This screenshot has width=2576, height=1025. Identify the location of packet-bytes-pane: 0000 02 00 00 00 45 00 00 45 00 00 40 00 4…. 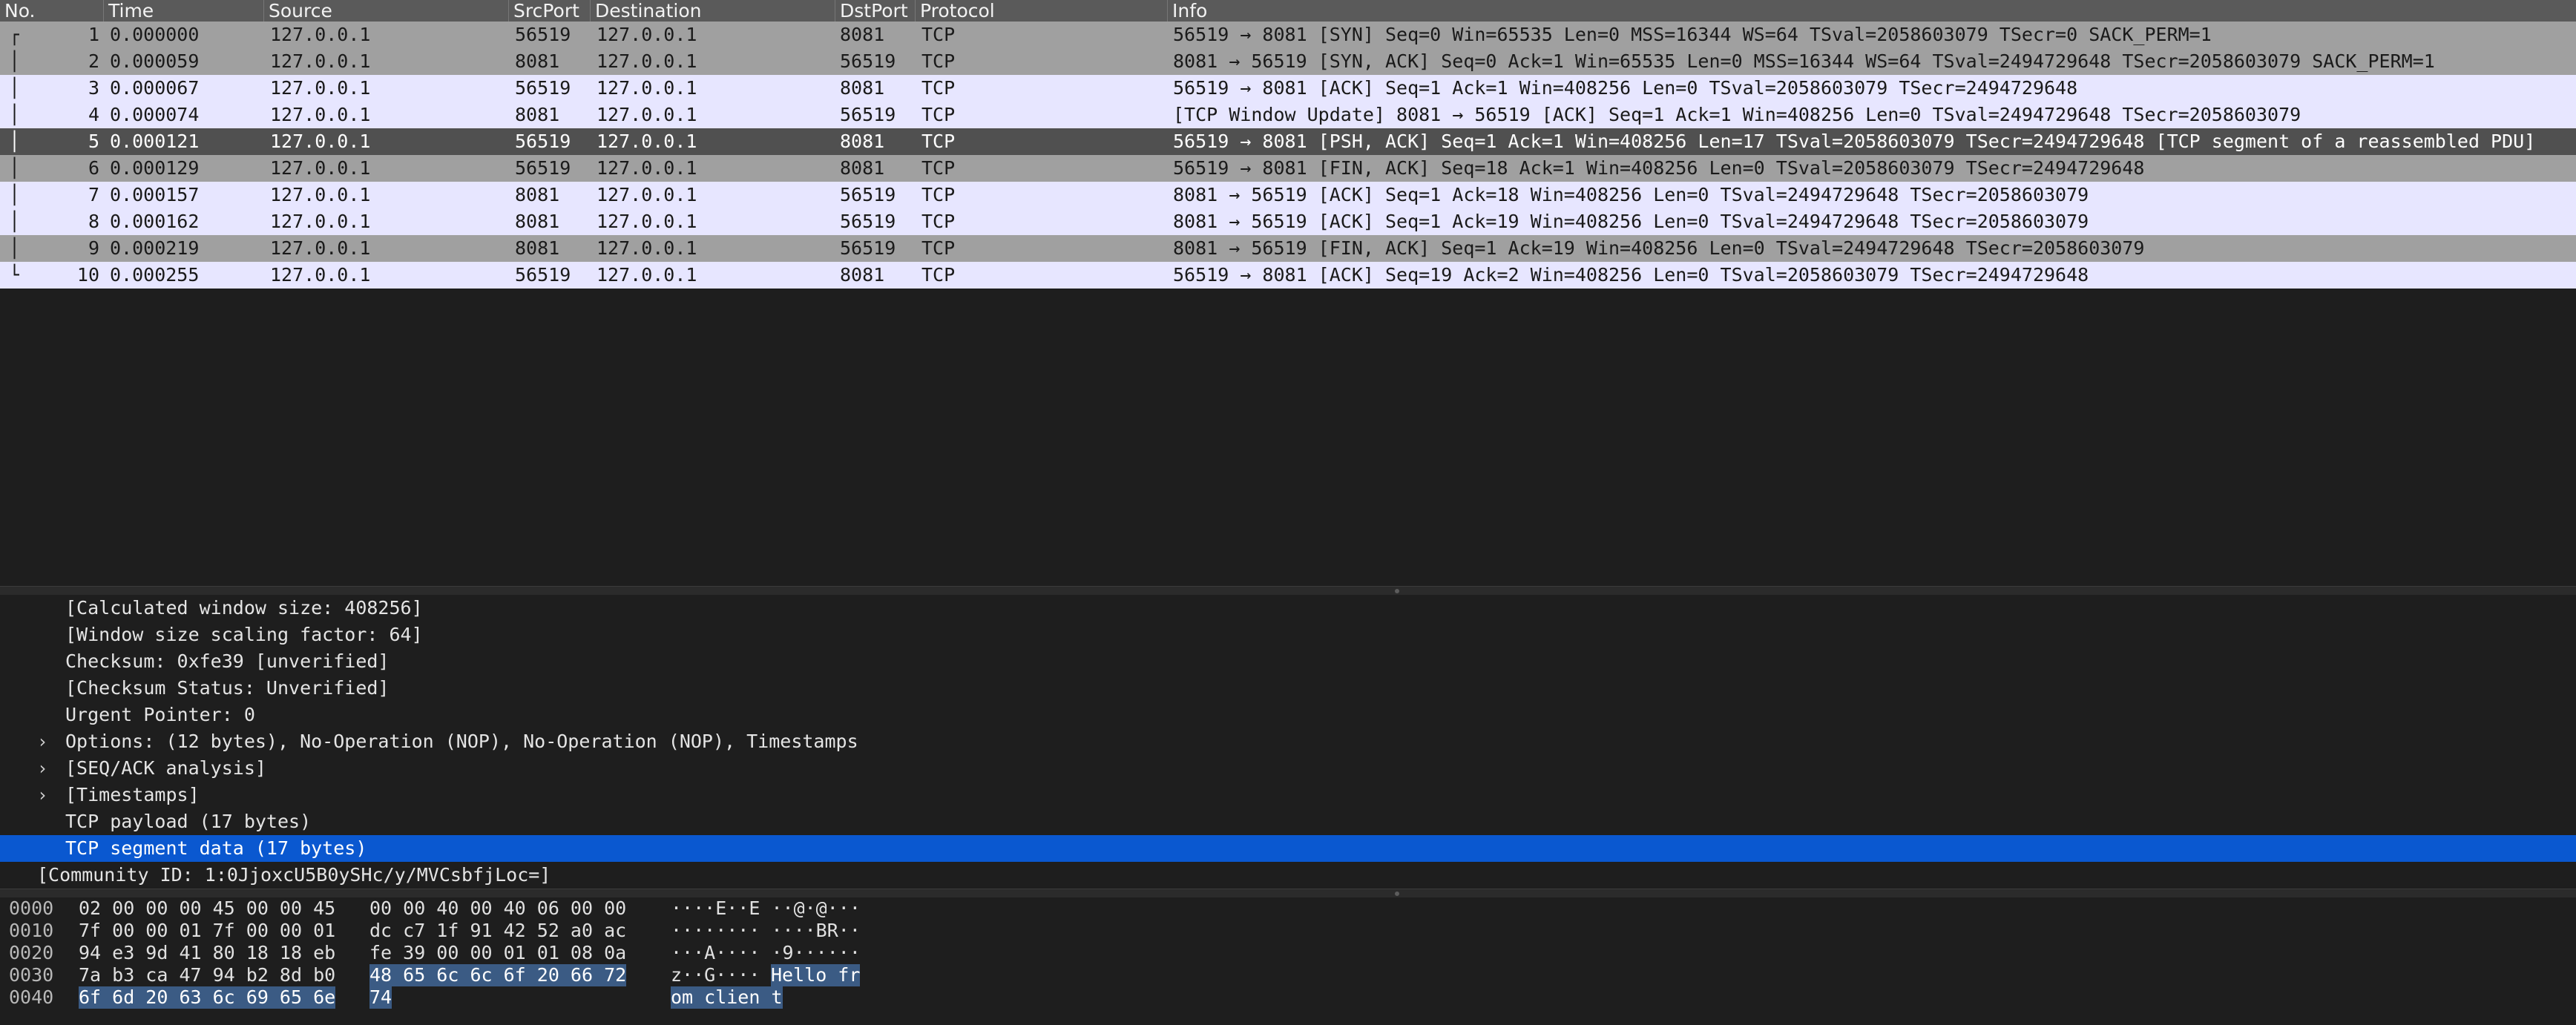
(1288, 961).